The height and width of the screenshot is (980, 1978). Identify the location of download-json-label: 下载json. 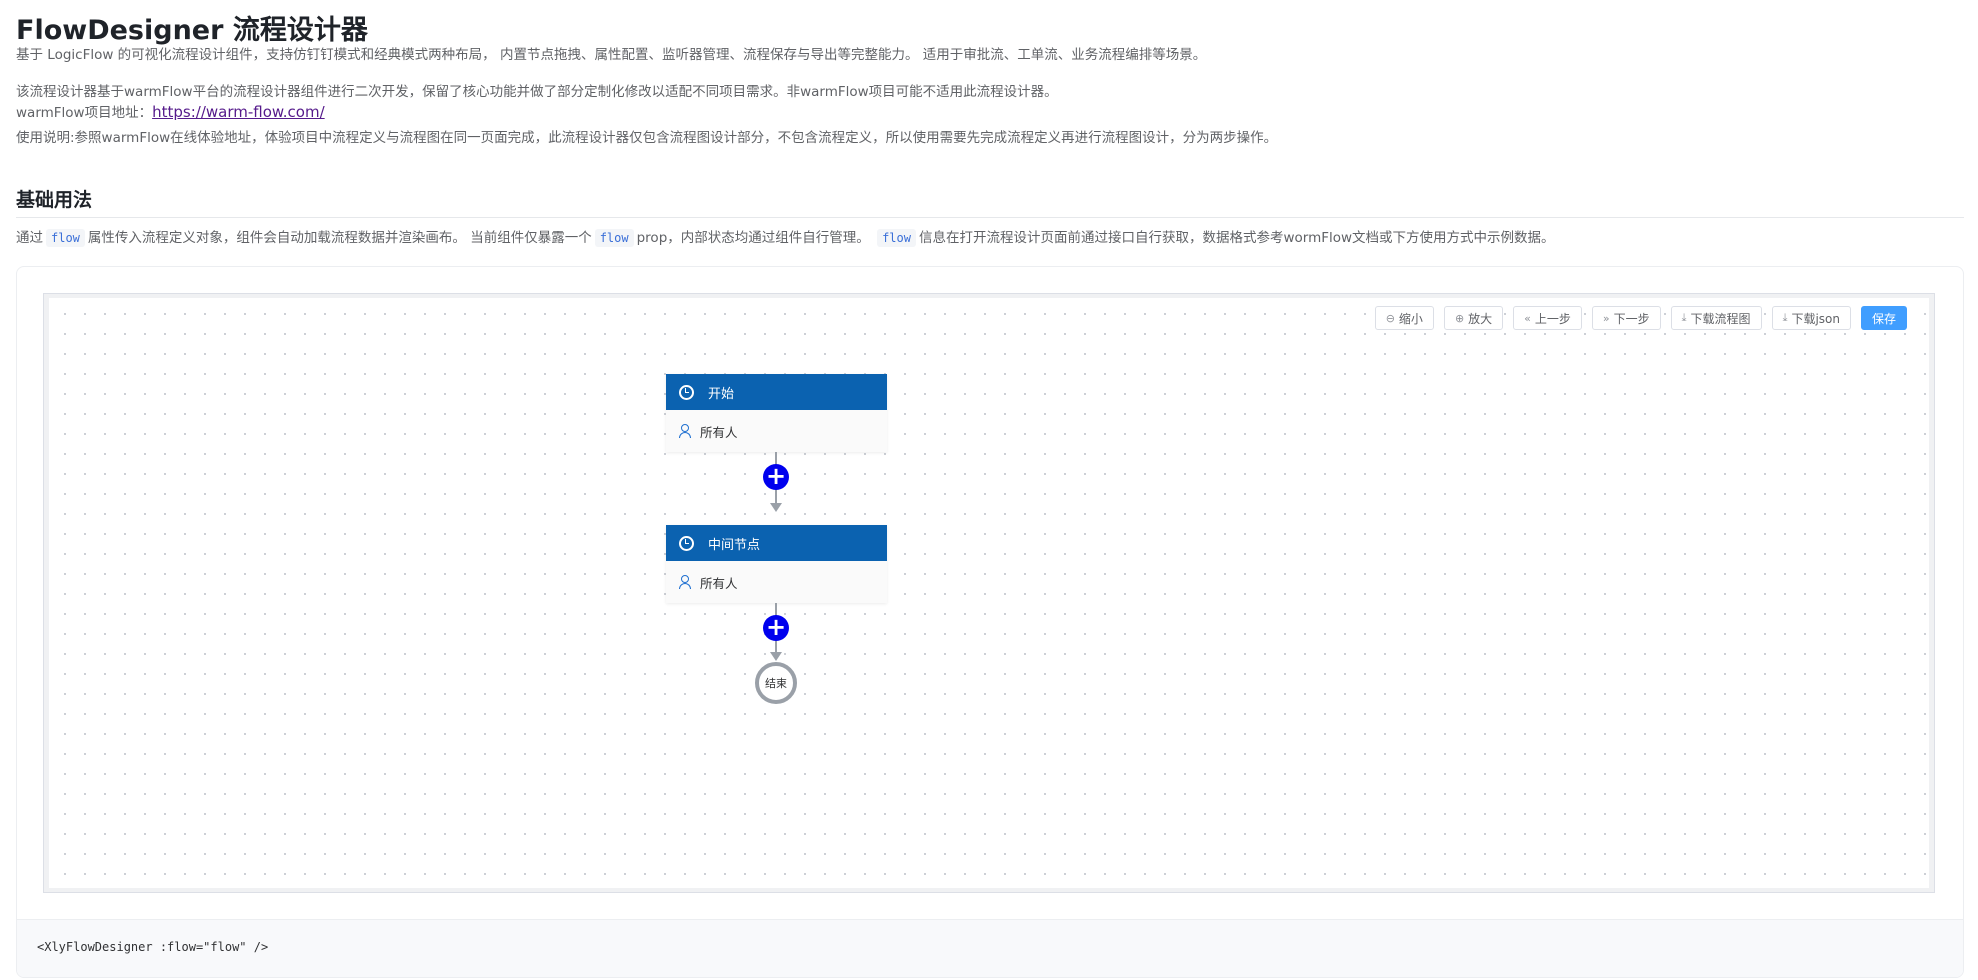
(1815, 318).